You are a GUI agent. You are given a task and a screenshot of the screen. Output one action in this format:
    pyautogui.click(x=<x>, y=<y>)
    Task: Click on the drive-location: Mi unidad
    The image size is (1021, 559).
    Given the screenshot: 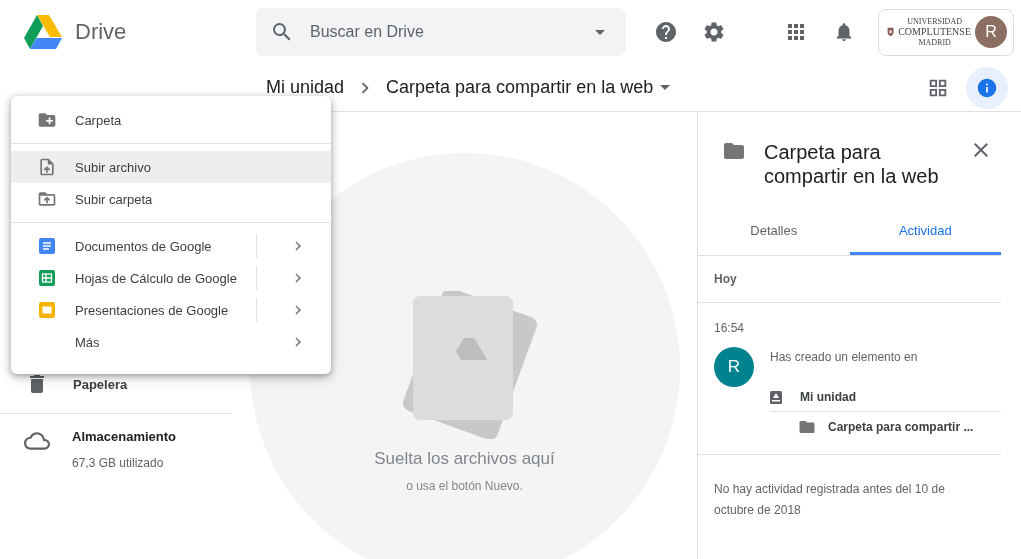 What is the action you would take?
    pyautogui.click(x=828, y=397)
    